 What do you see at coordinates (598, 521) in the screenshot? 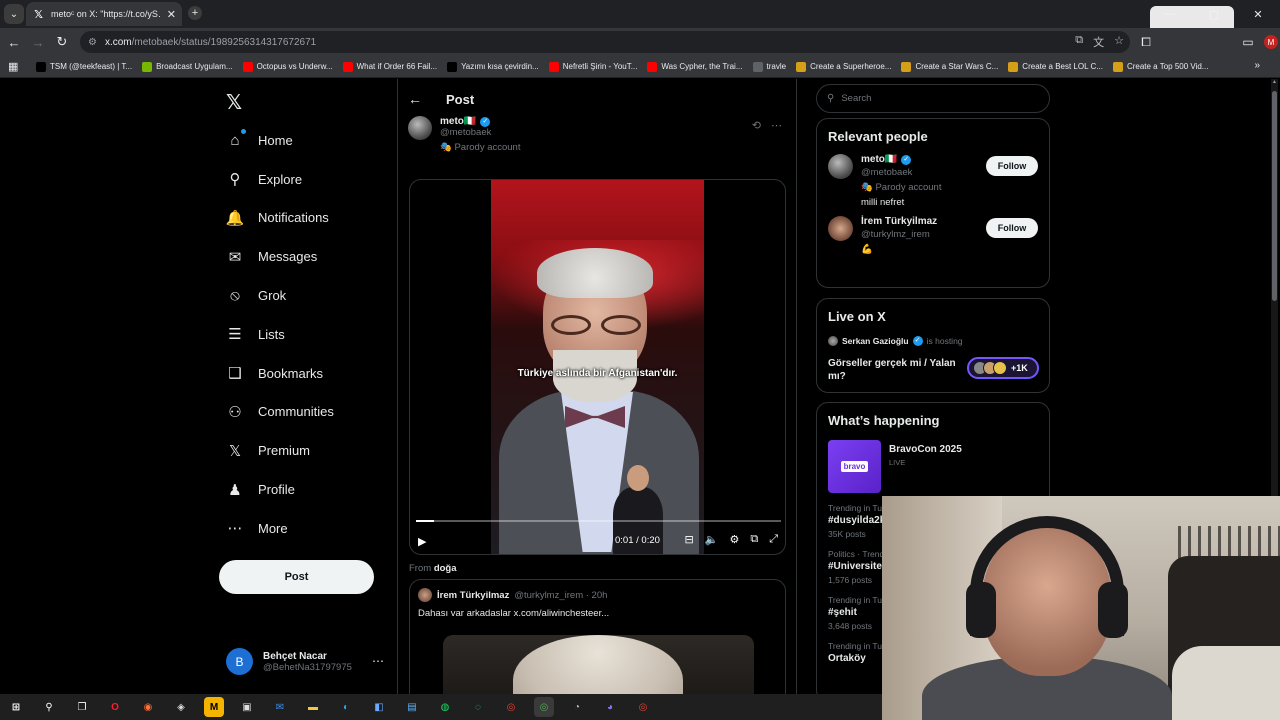
I see `video-progress-bar` at bounding box center [598, 521].